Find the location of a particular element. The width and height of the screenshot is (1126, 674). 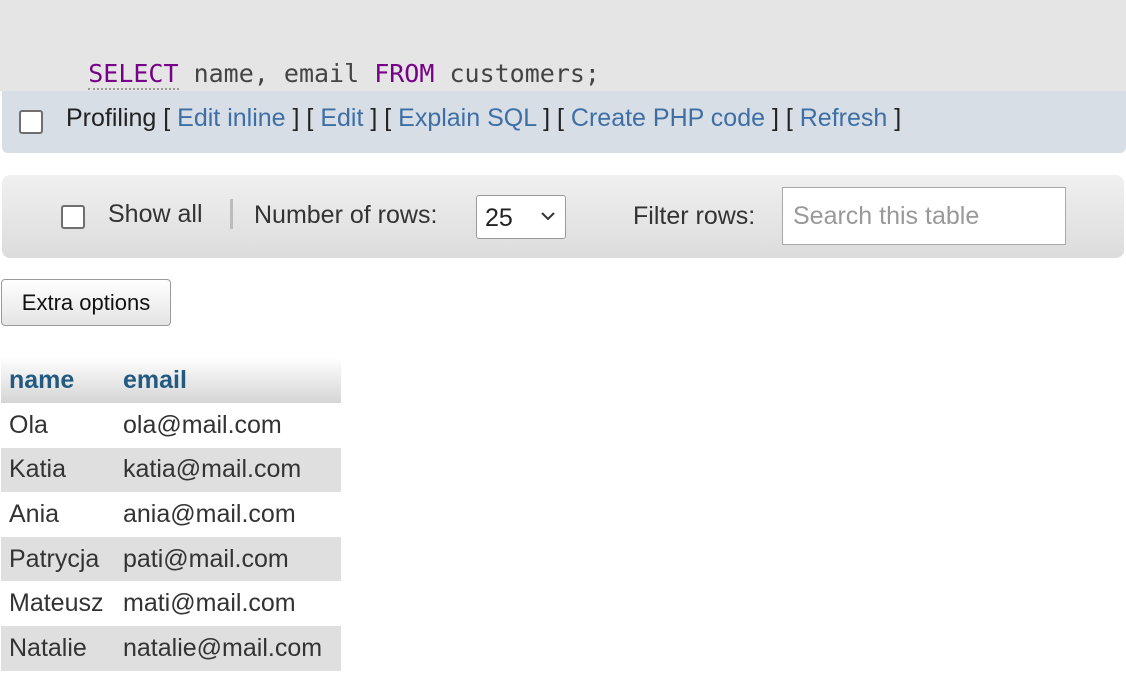

table-row: Ola ola@mail.com is located at coordinates (171, 425).